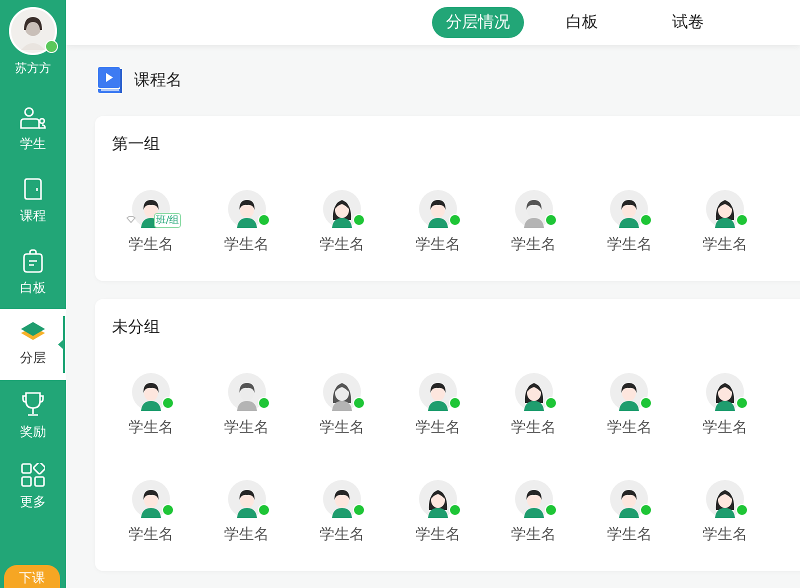  I want to click on nav-item: 更多, so click(33, 487).